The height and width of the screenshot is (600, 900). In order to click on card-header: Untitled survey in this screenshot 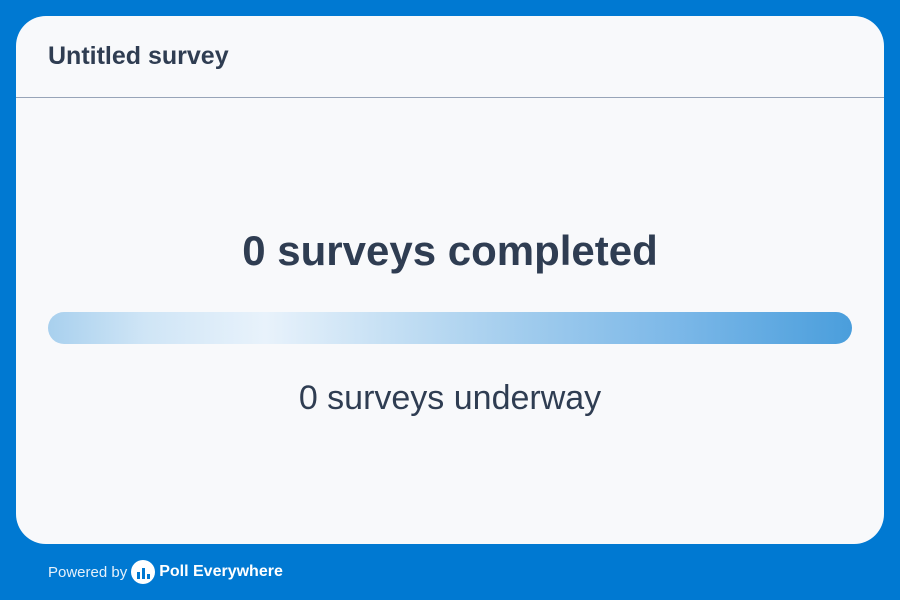, I will do `click(450, 57)`.